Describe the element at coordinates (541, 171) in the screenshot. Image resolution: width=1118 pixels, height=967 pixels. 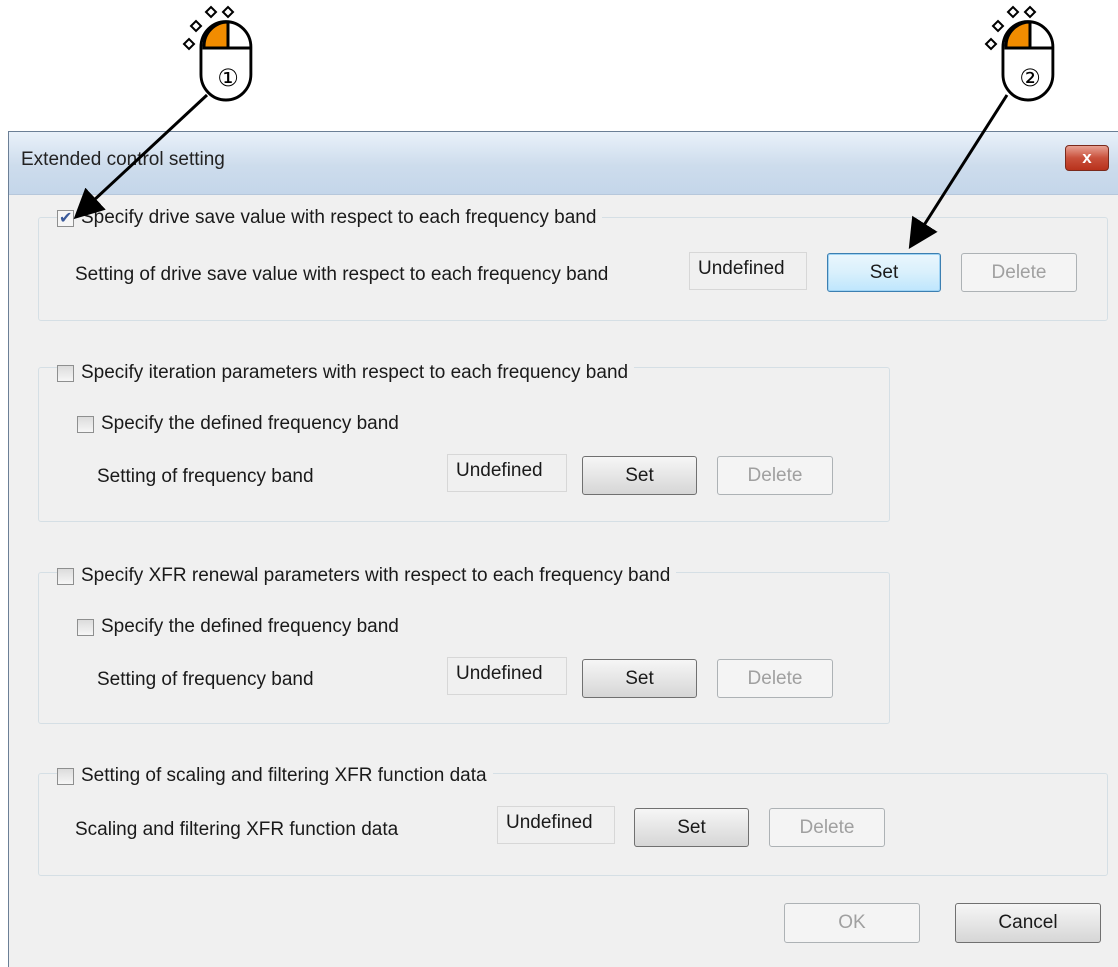
I see `annotation-arrows` at that location.